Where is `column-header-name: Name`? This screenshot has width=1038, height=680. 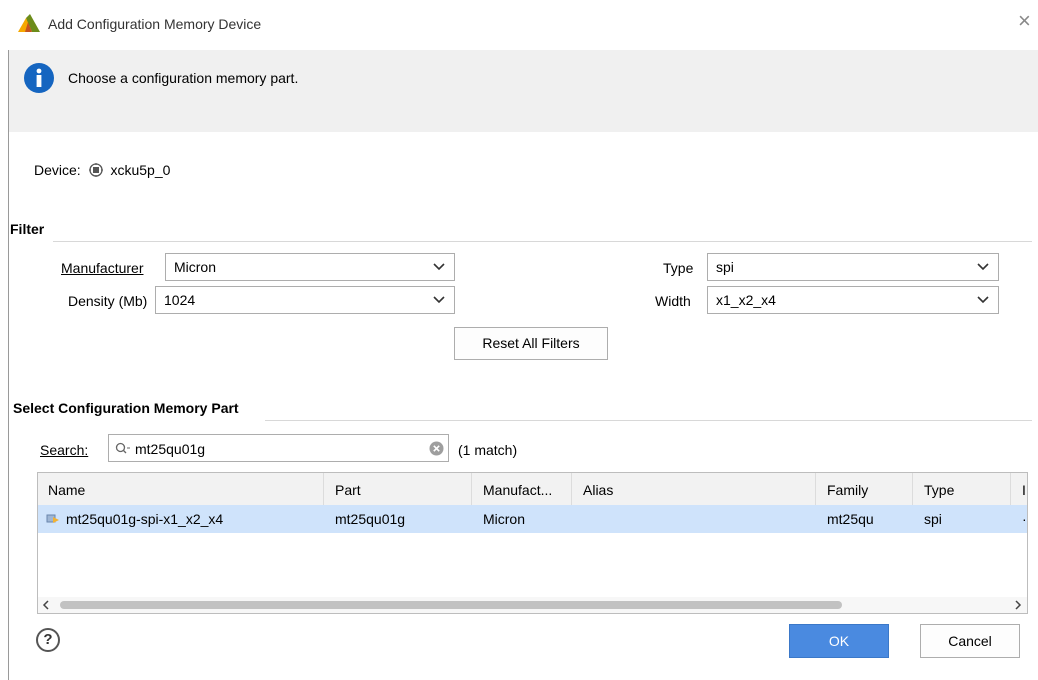 column-header-name: Name is located at coordinates (66, 490).